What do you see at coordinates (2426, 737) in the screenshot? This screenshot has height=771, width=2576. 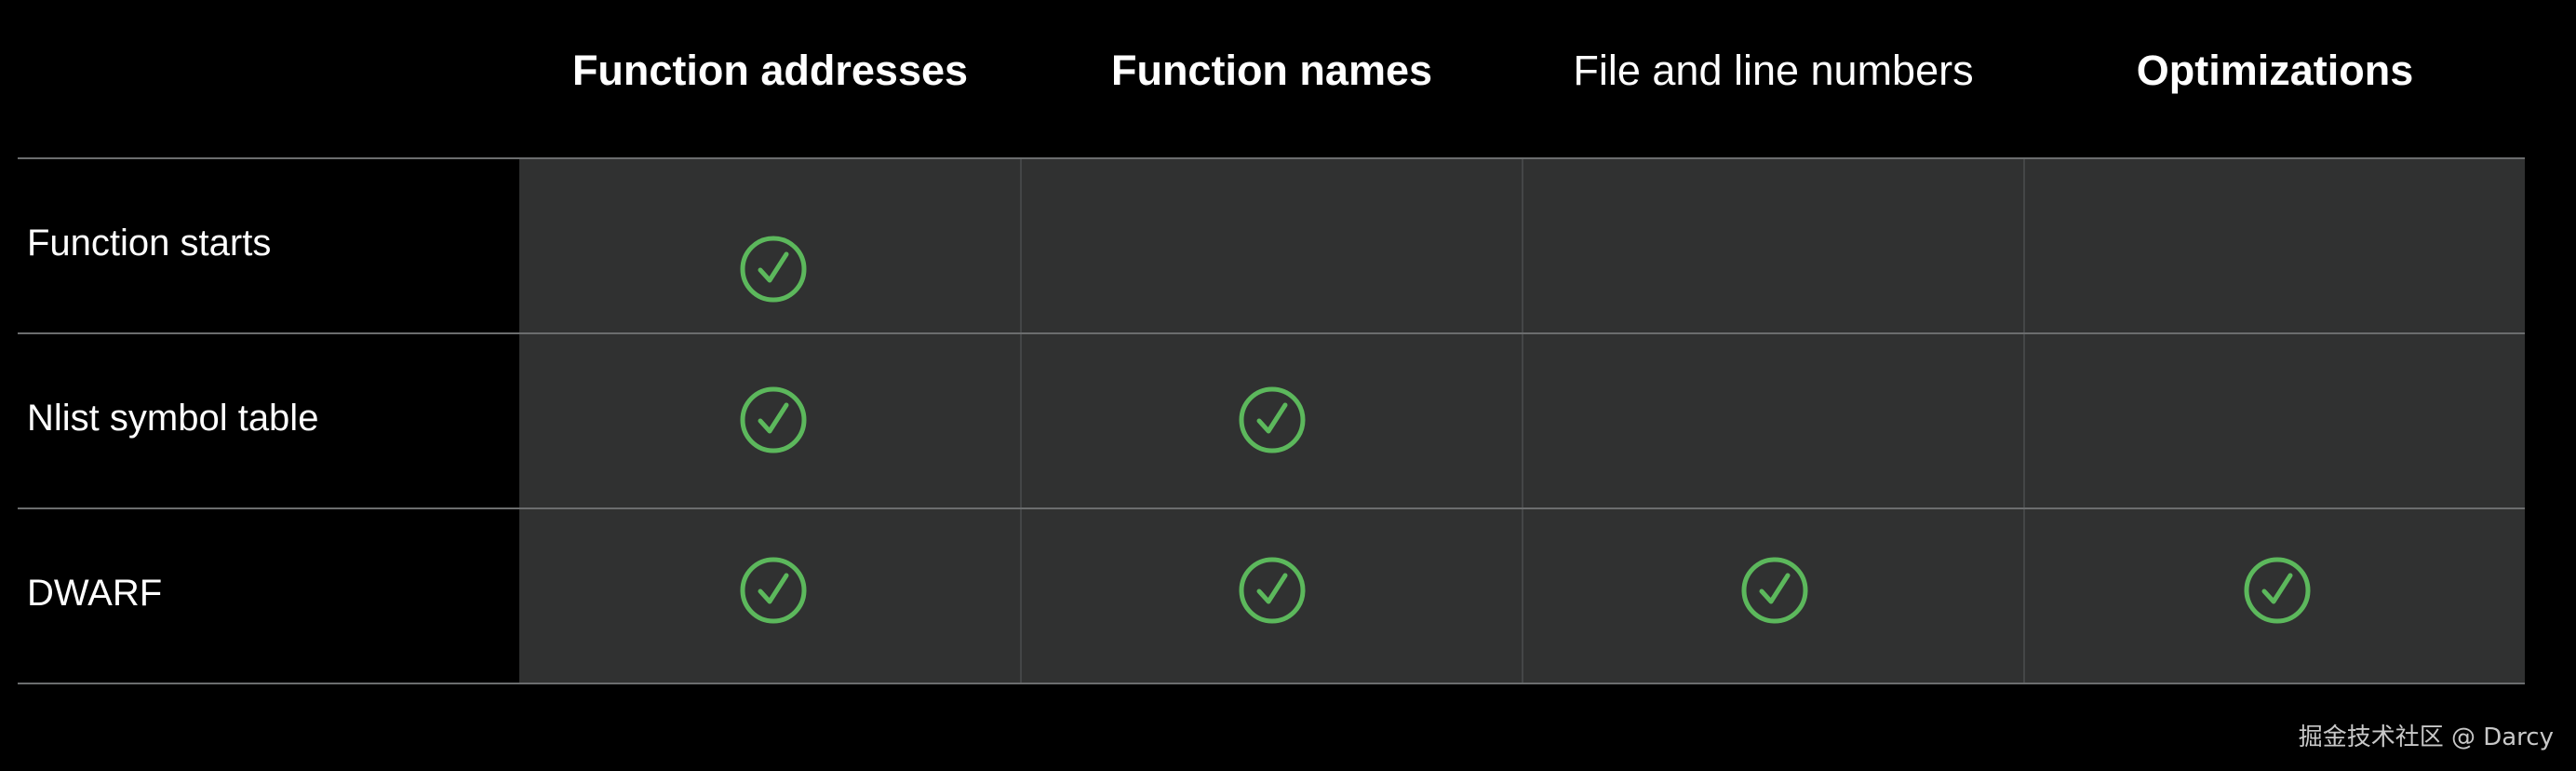 I see `watermark: 掘金技术社区 @ Darcy` at bounding box center [2426, 737].